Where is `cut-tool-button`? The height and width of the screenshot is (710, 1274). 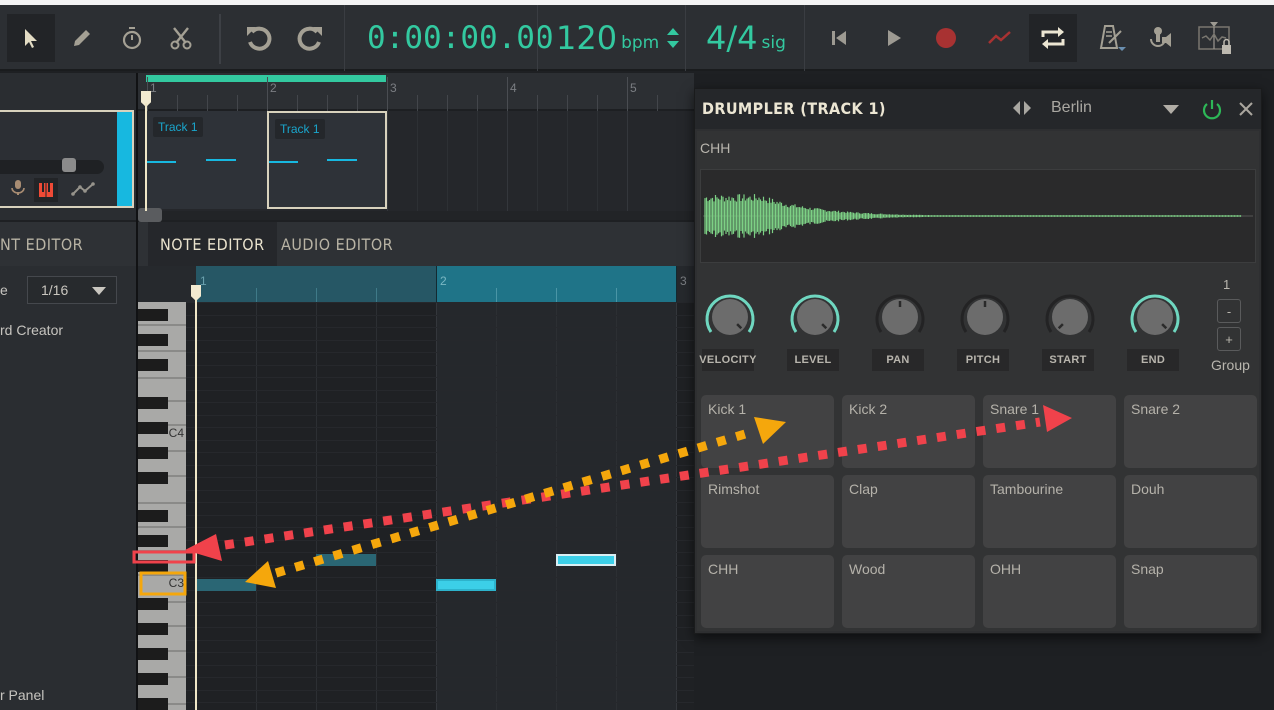
cut-tool-button is located at coordinates (181, 38).